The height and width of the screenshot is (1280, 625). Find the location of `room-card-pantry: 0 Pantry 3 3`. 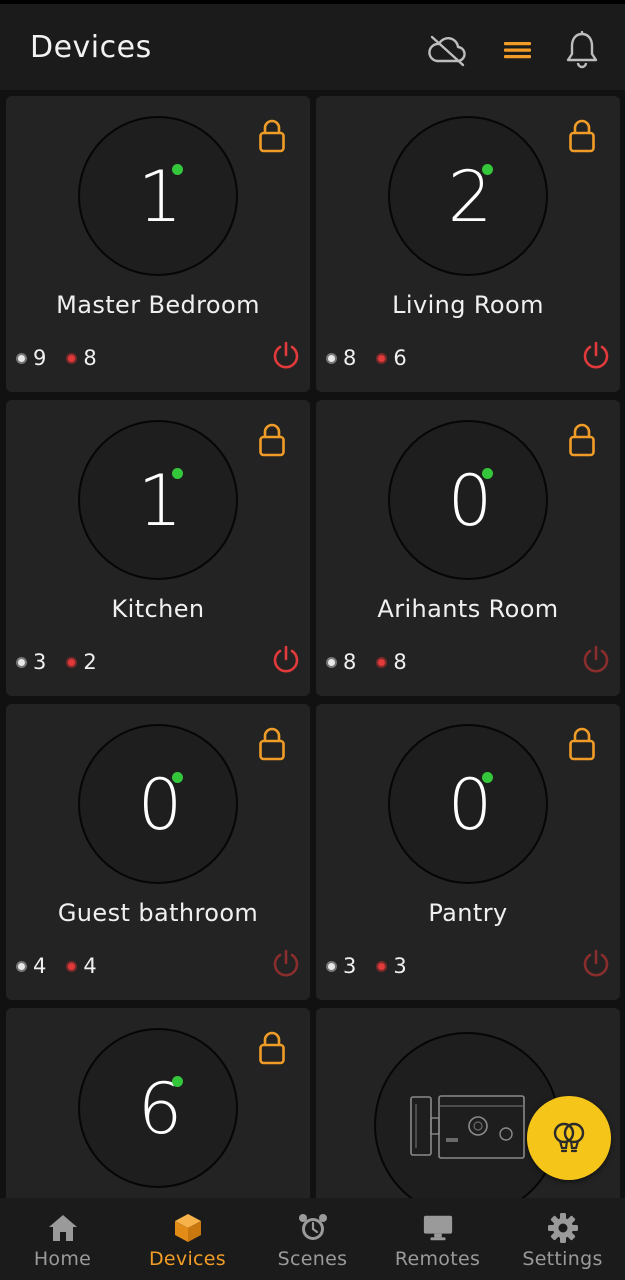

room-card-pantry: 0 Pantry 3 3 is located at coordinates (468, 852).